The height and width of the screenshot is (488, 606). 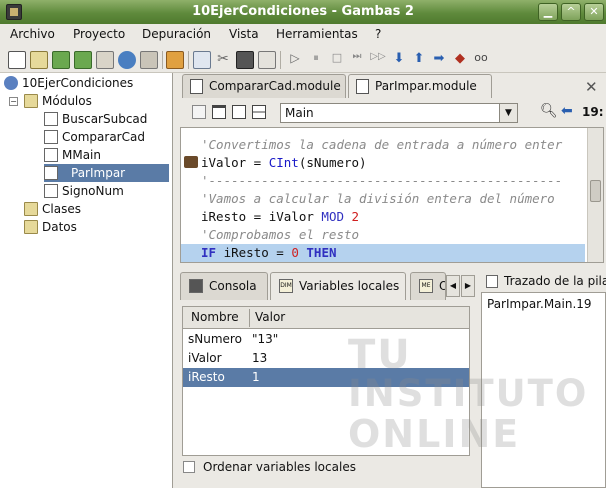 I want to click on tree-item-mmain: MMain, so click(x=107, y=155).